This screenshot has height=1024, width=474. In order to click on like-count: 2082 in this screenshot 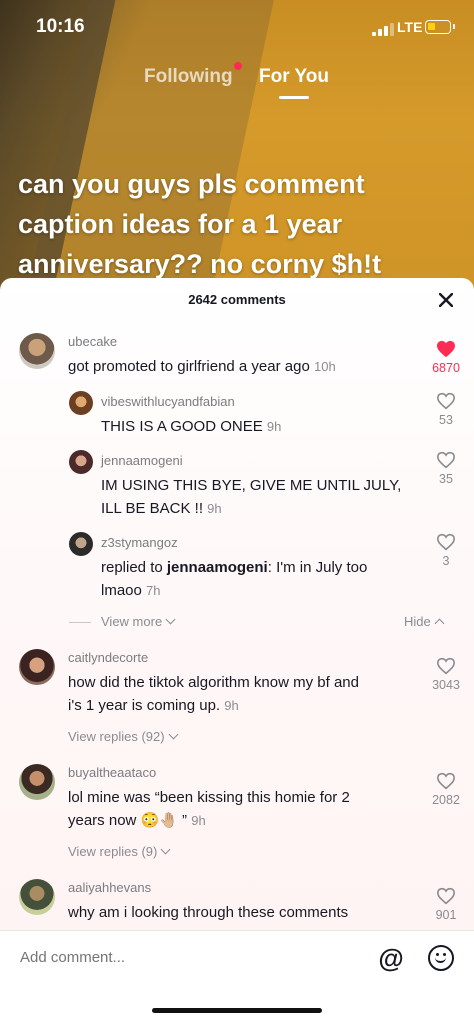, I will do `click(446, 800)`.